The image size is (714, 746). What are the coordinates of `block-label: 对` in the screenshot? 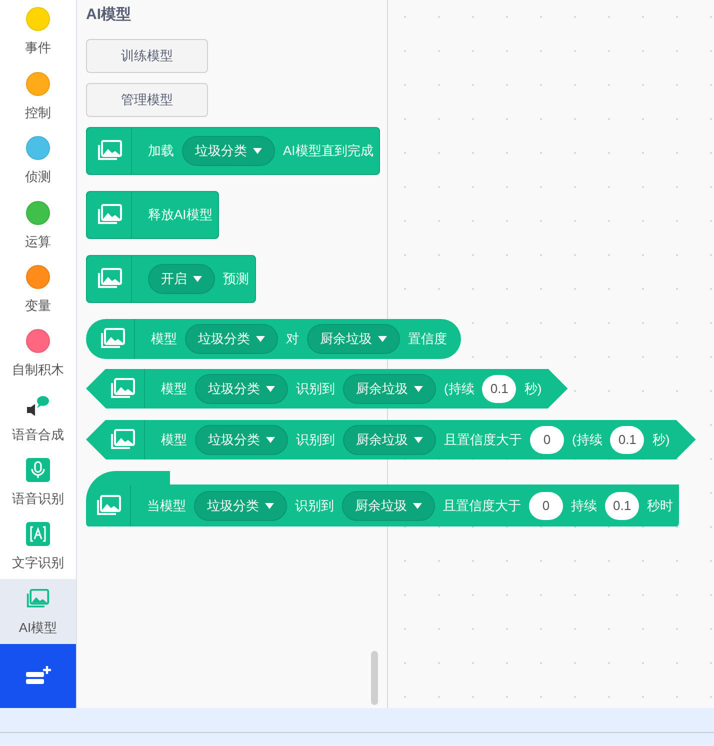 It's located at (292, 339).